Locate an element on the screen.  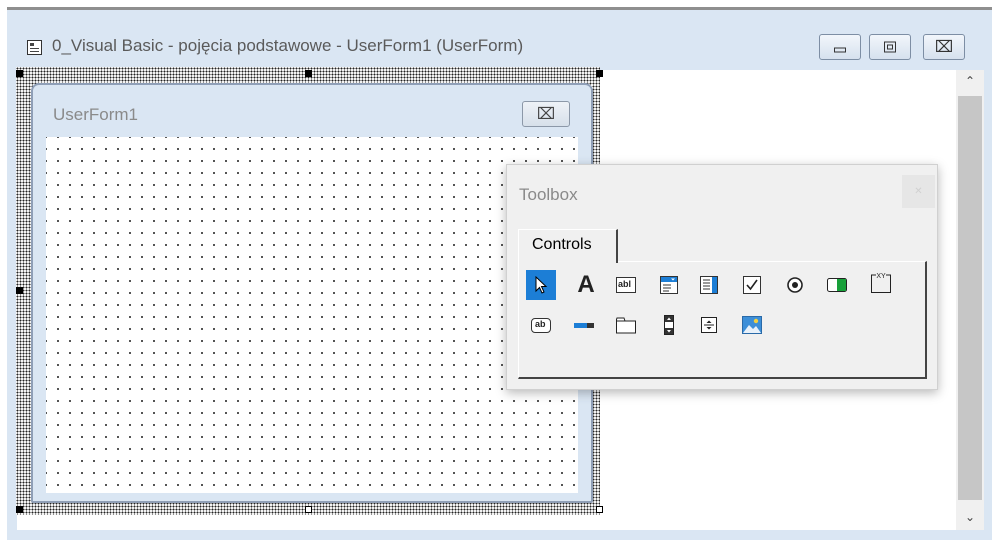
textbox-tool: abl is located at coordinates (626, 285).